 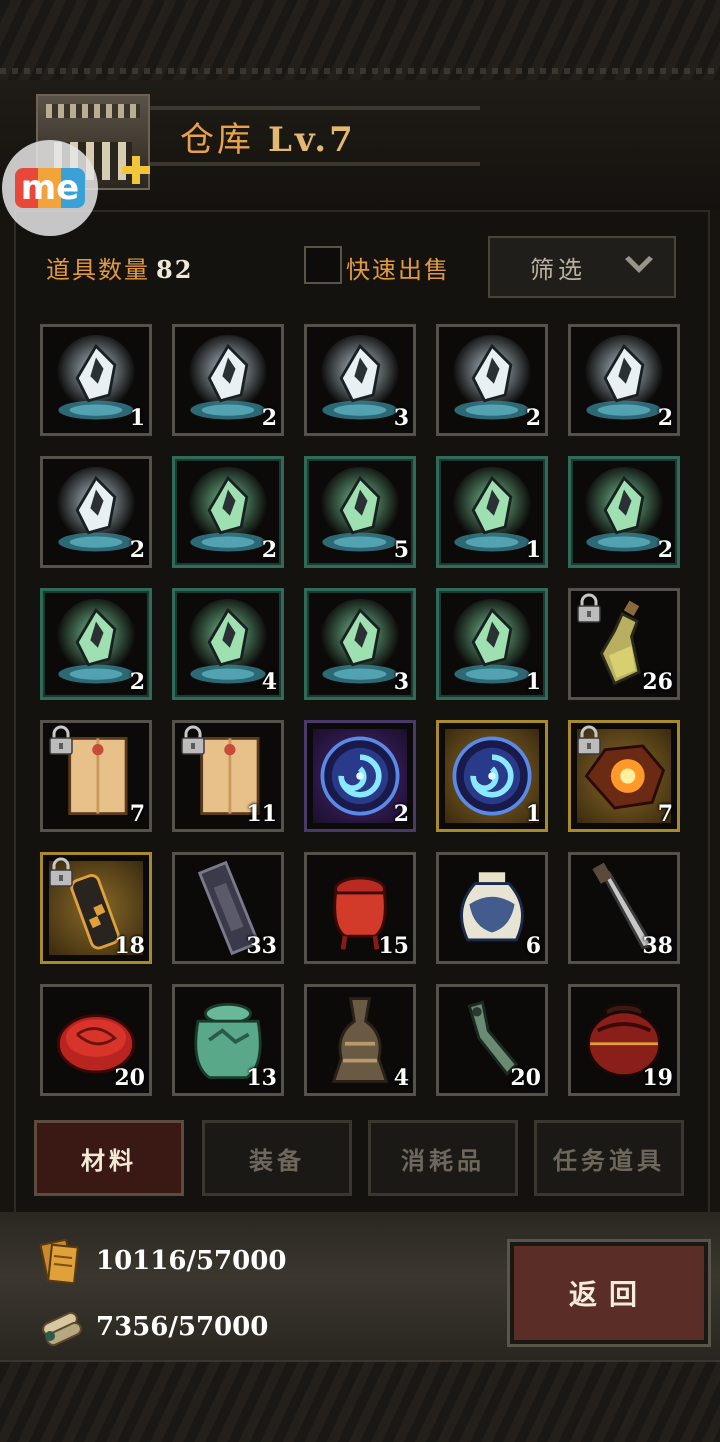 I want to click on item-count: 道具数量 82, so click(x=119, y=267).